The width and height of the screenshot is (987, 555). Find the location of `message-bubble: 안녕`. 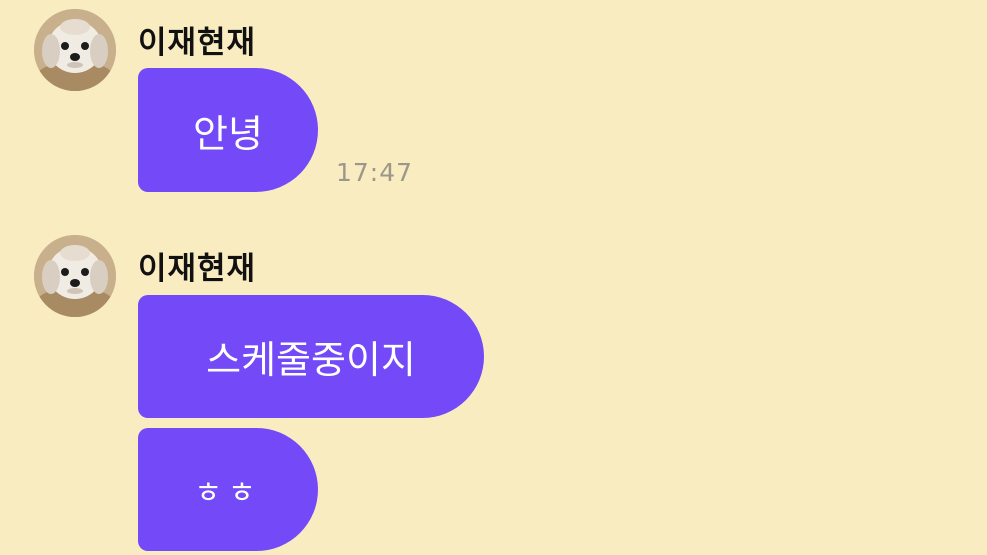

message-bubble: 안녕 is located at coordinates (228, 130).